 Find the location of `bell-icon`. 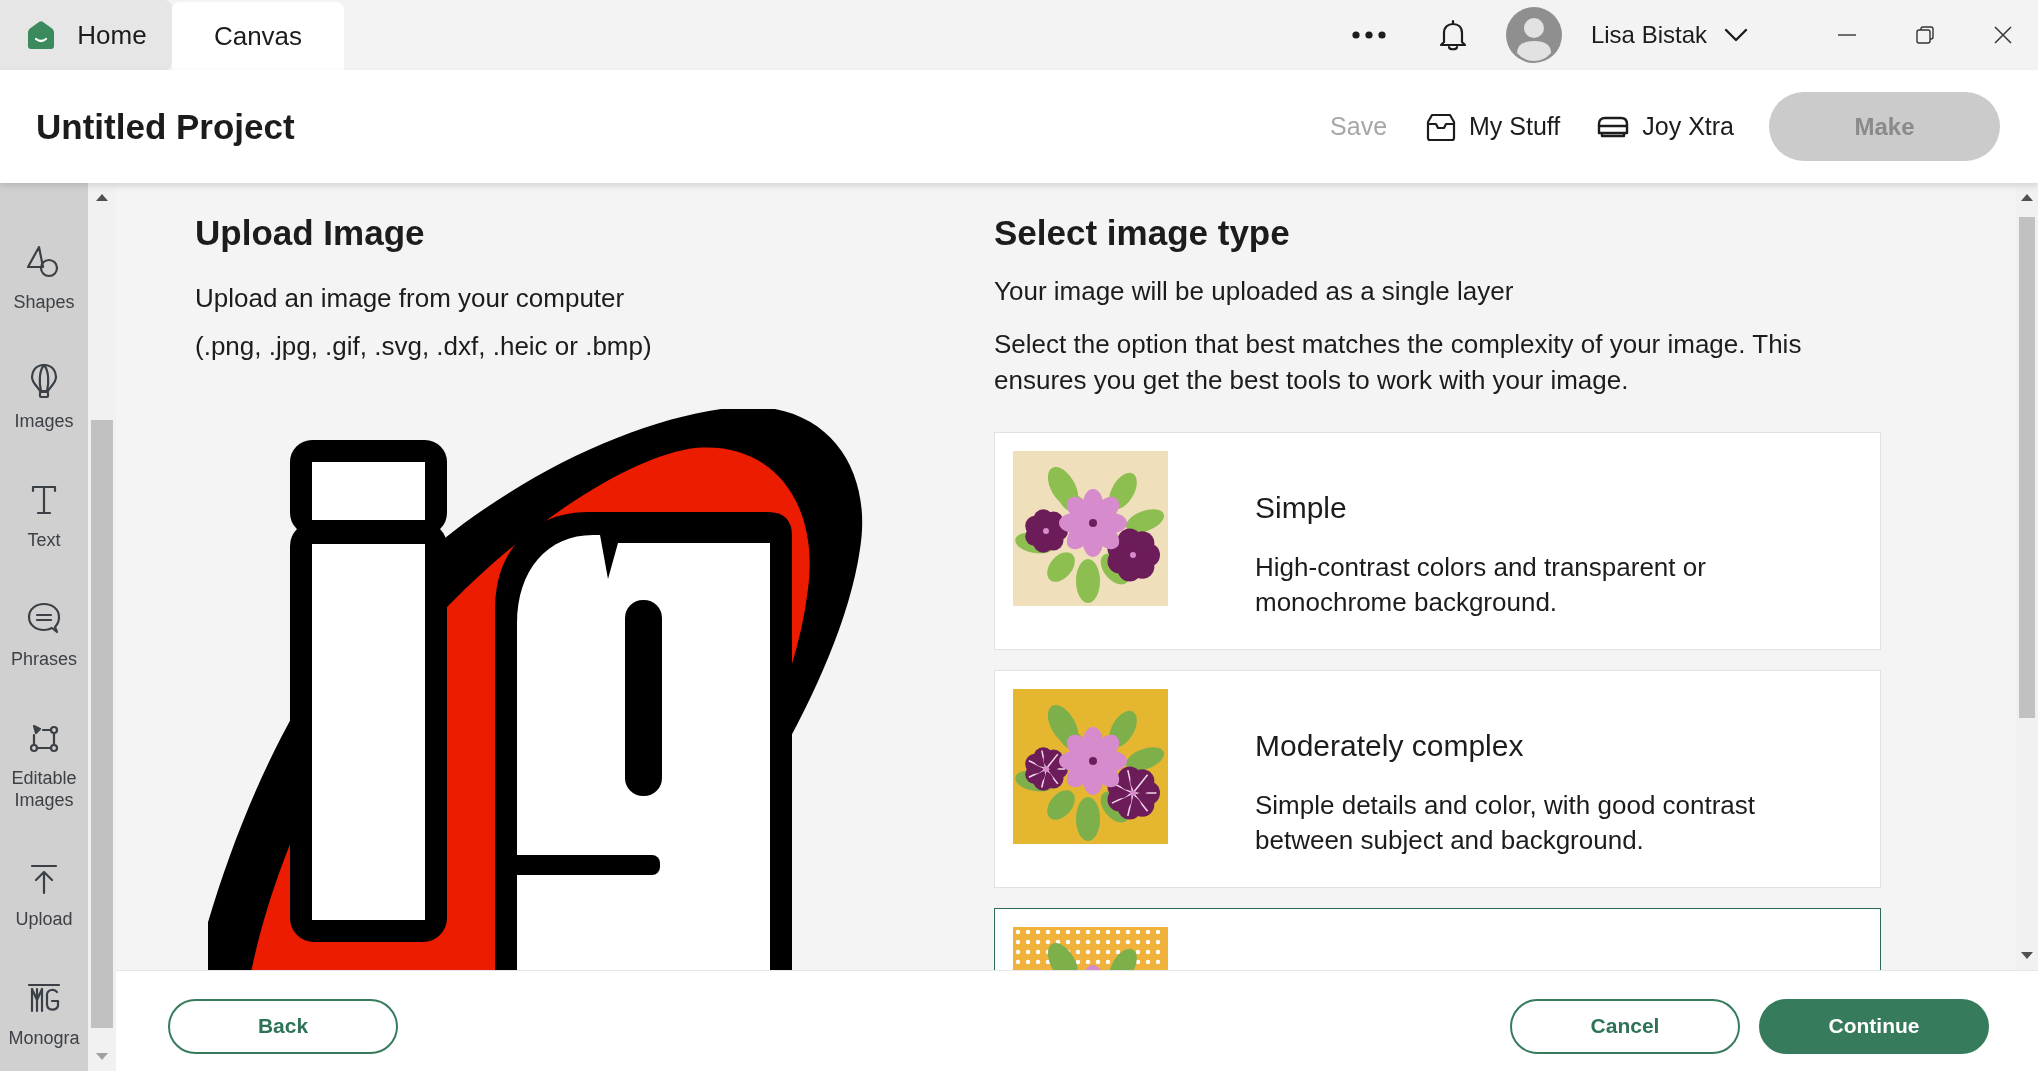

bell-icon is located at coordinates (1452, 35).